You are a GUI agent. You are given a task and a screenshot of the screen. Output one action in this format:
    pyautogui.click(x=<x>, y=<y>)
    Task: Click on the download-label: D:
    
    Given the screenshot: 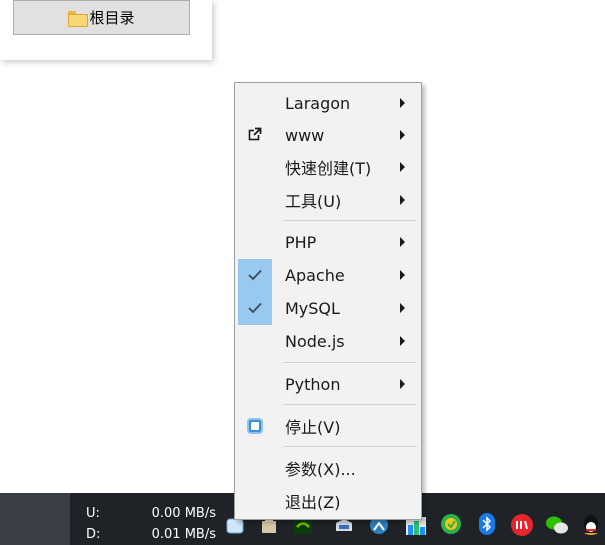 What is the action you would take?
    pyautogui.click(x=93, y=534)
    